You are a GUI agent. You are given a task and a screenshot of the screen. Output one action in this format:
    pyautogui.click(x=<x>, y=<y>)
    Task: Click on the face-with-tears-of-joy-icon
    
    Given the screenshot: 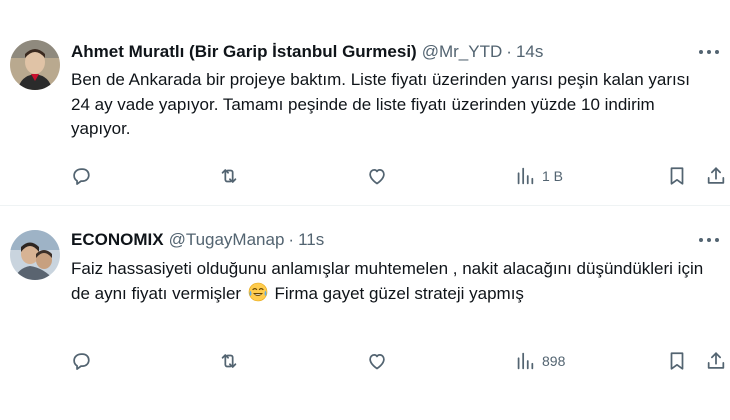 What is the action you would take?
    pyautogui.click(x=258, y=292)
    